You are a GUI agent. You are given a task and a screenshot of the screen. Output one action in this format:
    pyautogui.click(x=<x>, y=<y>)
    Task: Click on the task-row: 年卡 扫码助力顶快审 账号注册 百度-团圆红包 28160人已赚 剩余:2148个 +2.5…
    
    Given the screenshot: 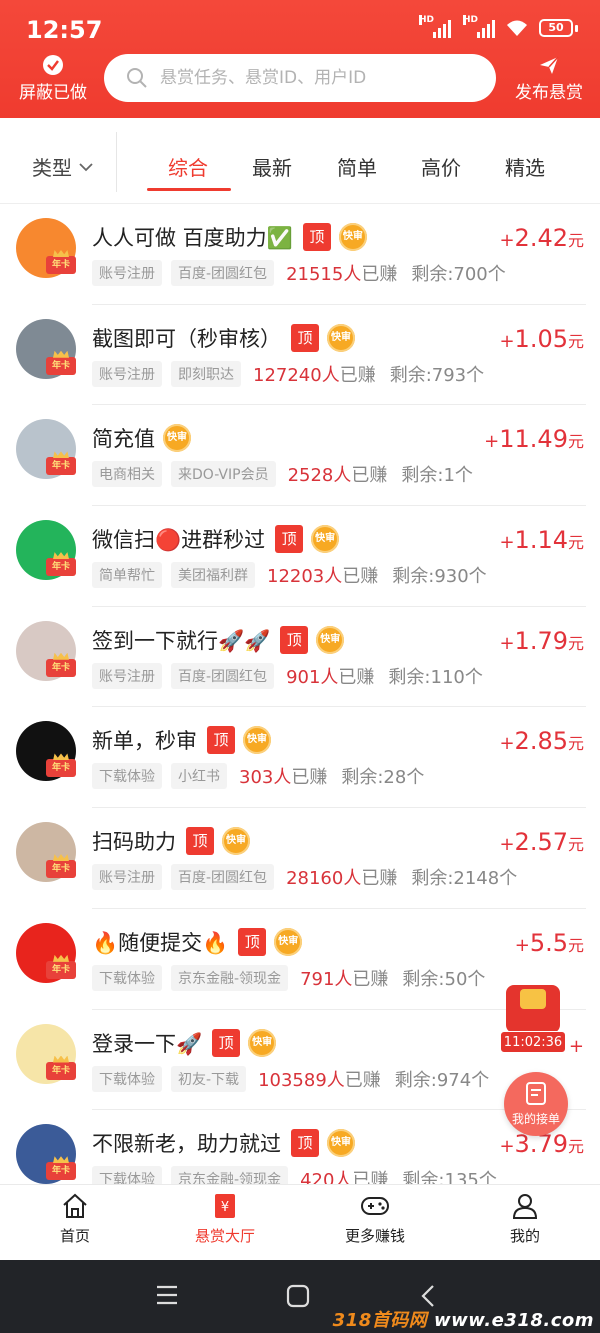 What is the action you would take?
    pyautogui.click(x=300, y=858)
    